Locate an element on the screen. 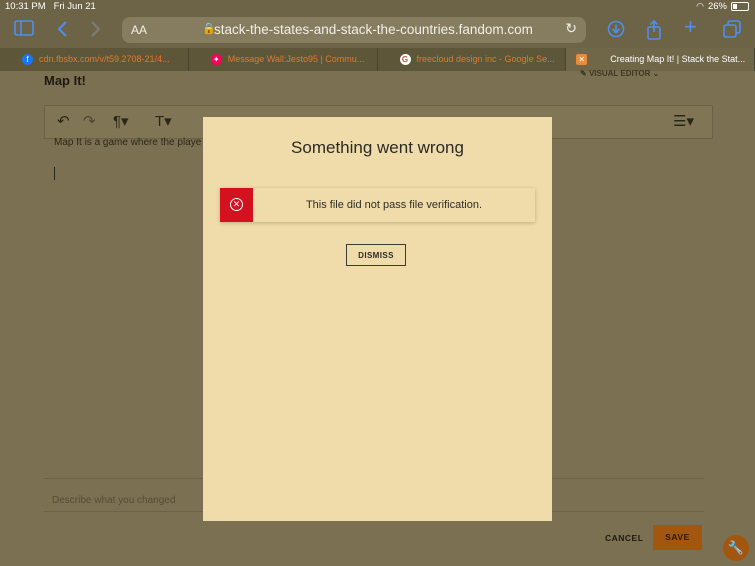 This screenshot has width=755, height=566. redo-icon: ↷ is located at coordinates (89, 121).